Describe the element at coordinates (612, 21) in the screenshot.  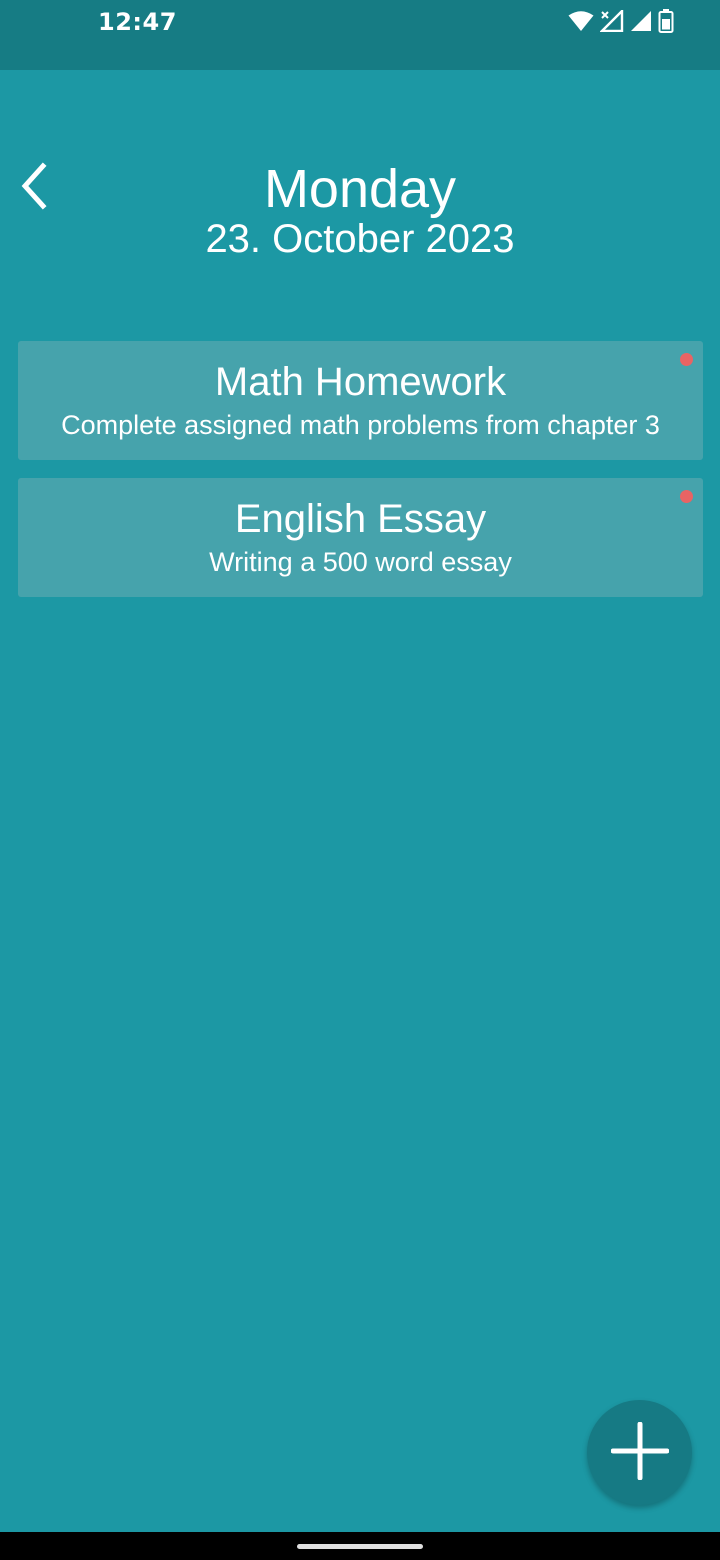
I see `signal-x-icon` at that location.